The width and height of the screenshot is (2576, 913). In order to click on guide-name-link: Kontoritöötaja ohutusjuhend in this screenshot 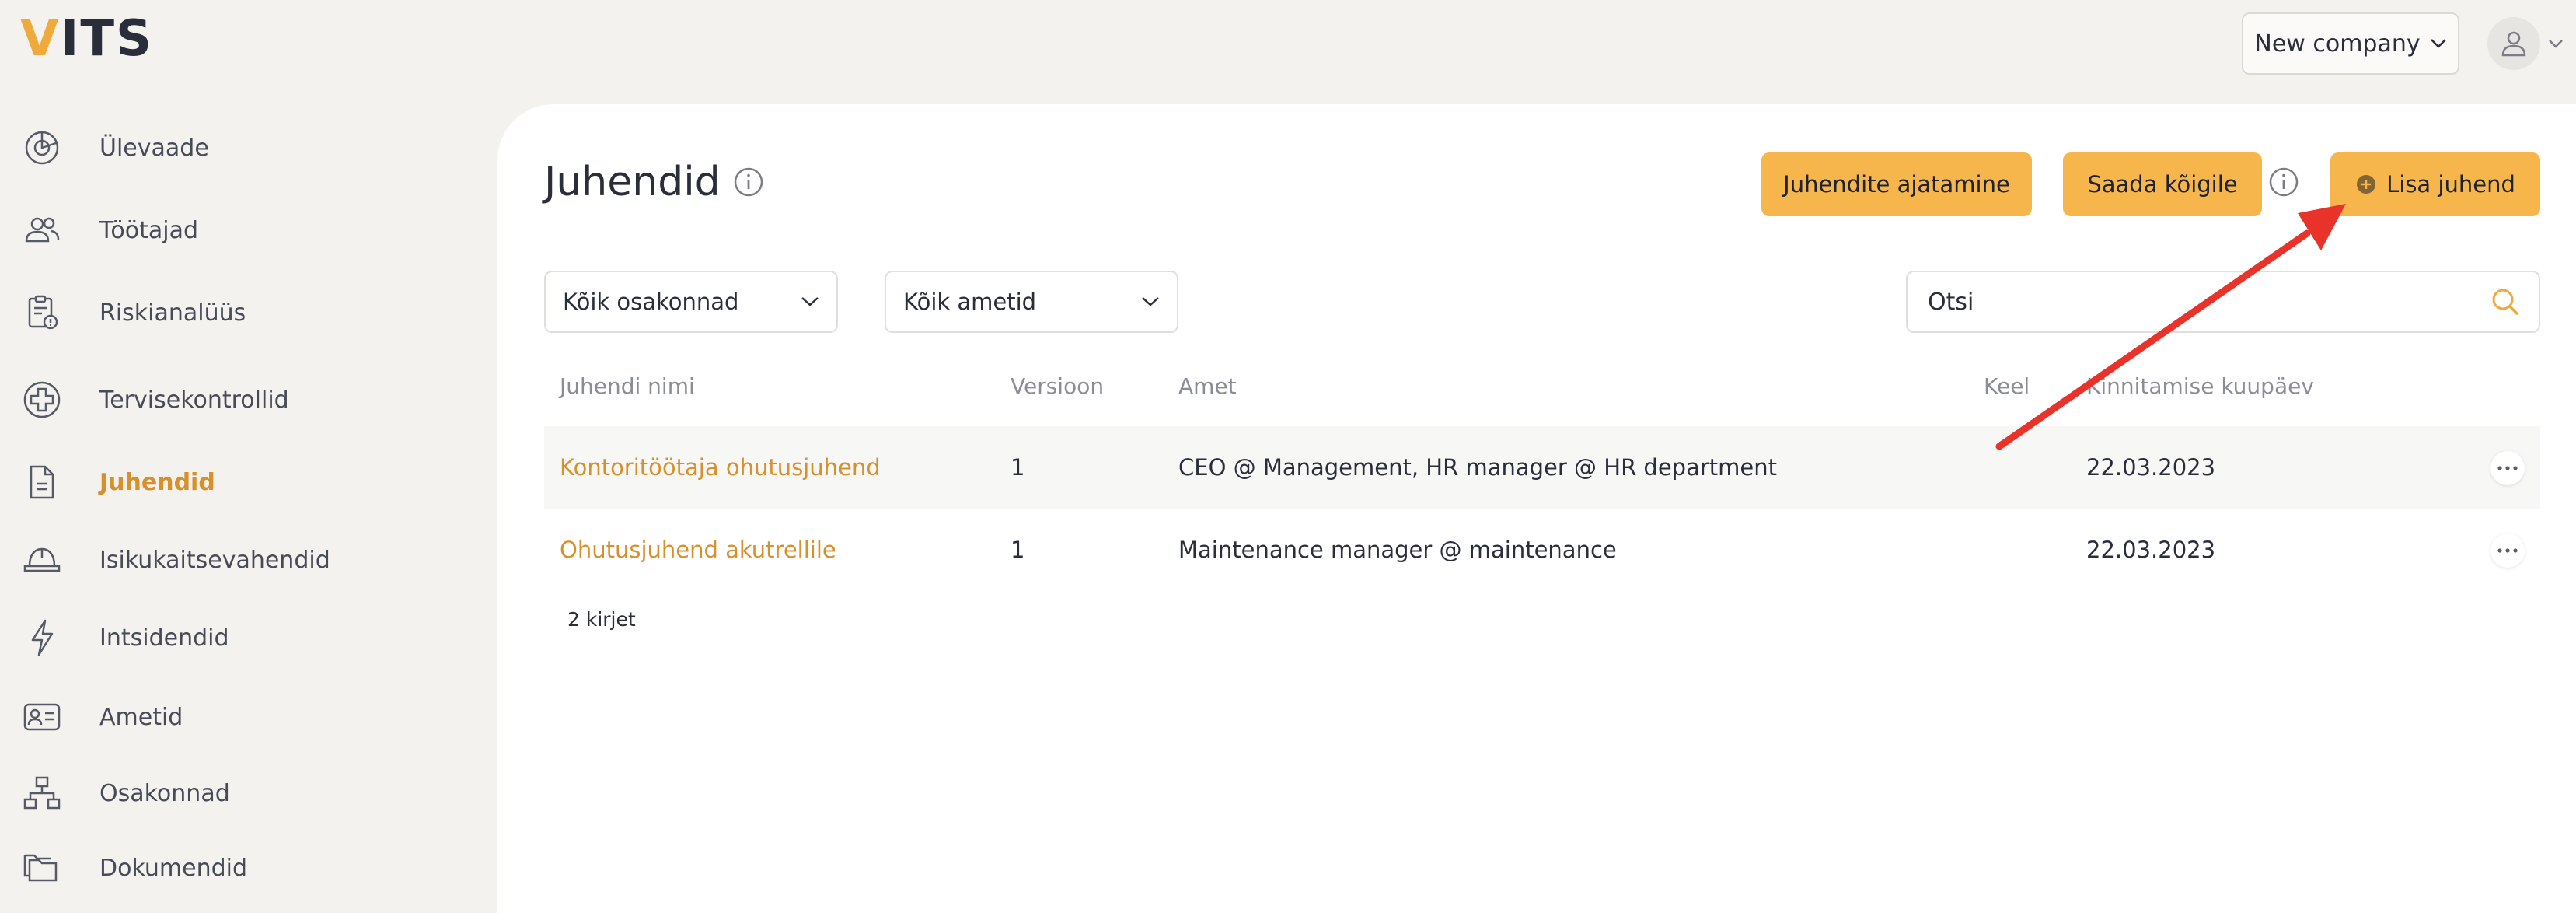, I will do `click(721, 467)`.